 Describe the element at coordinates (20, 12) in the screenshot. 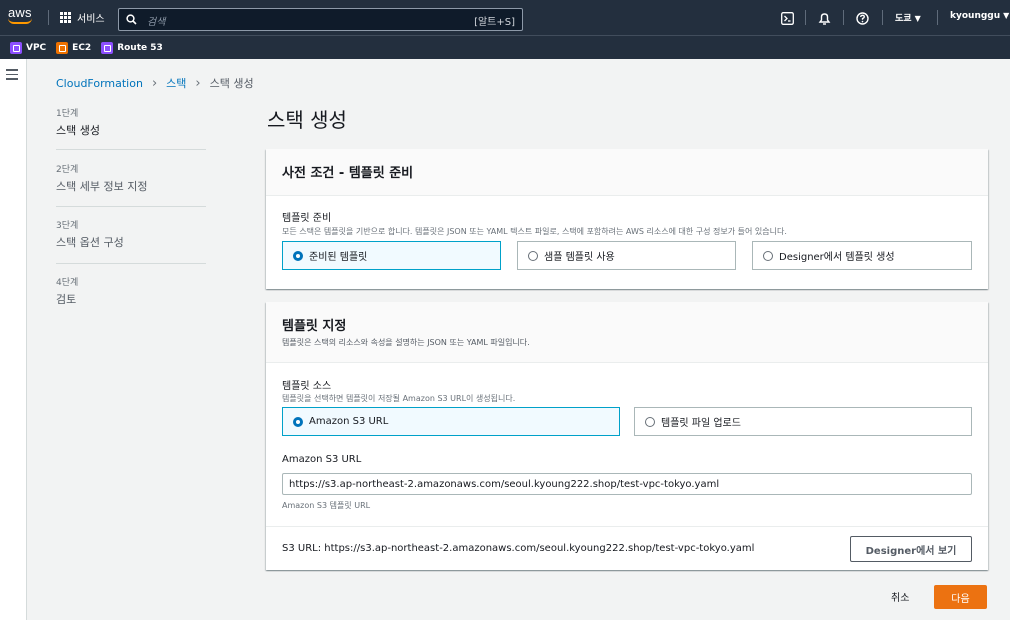

I see `aws-logo-text: aws` at that location.